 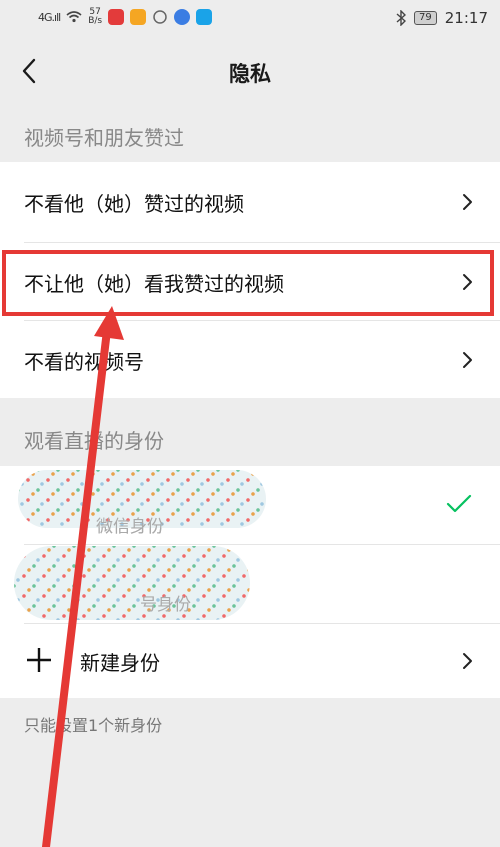 What do you see at coordinates (250, 360) in the screenshot?
I see `row-blocked-channels: 不看的视频号` at bounding box center [250, 360].